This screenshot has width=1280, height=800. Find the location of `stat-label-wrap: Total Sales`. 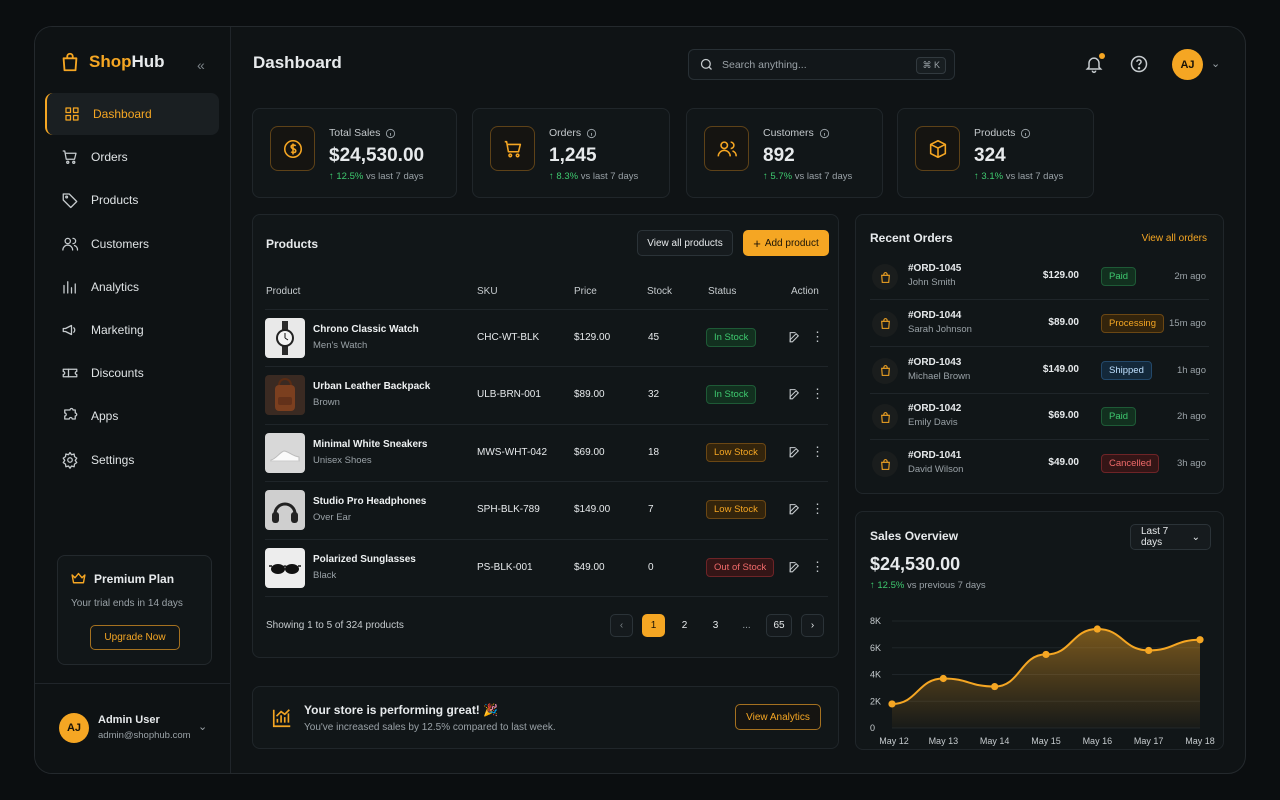

stat-label-wrap: Total Sales is located at coordinates (362, 133).